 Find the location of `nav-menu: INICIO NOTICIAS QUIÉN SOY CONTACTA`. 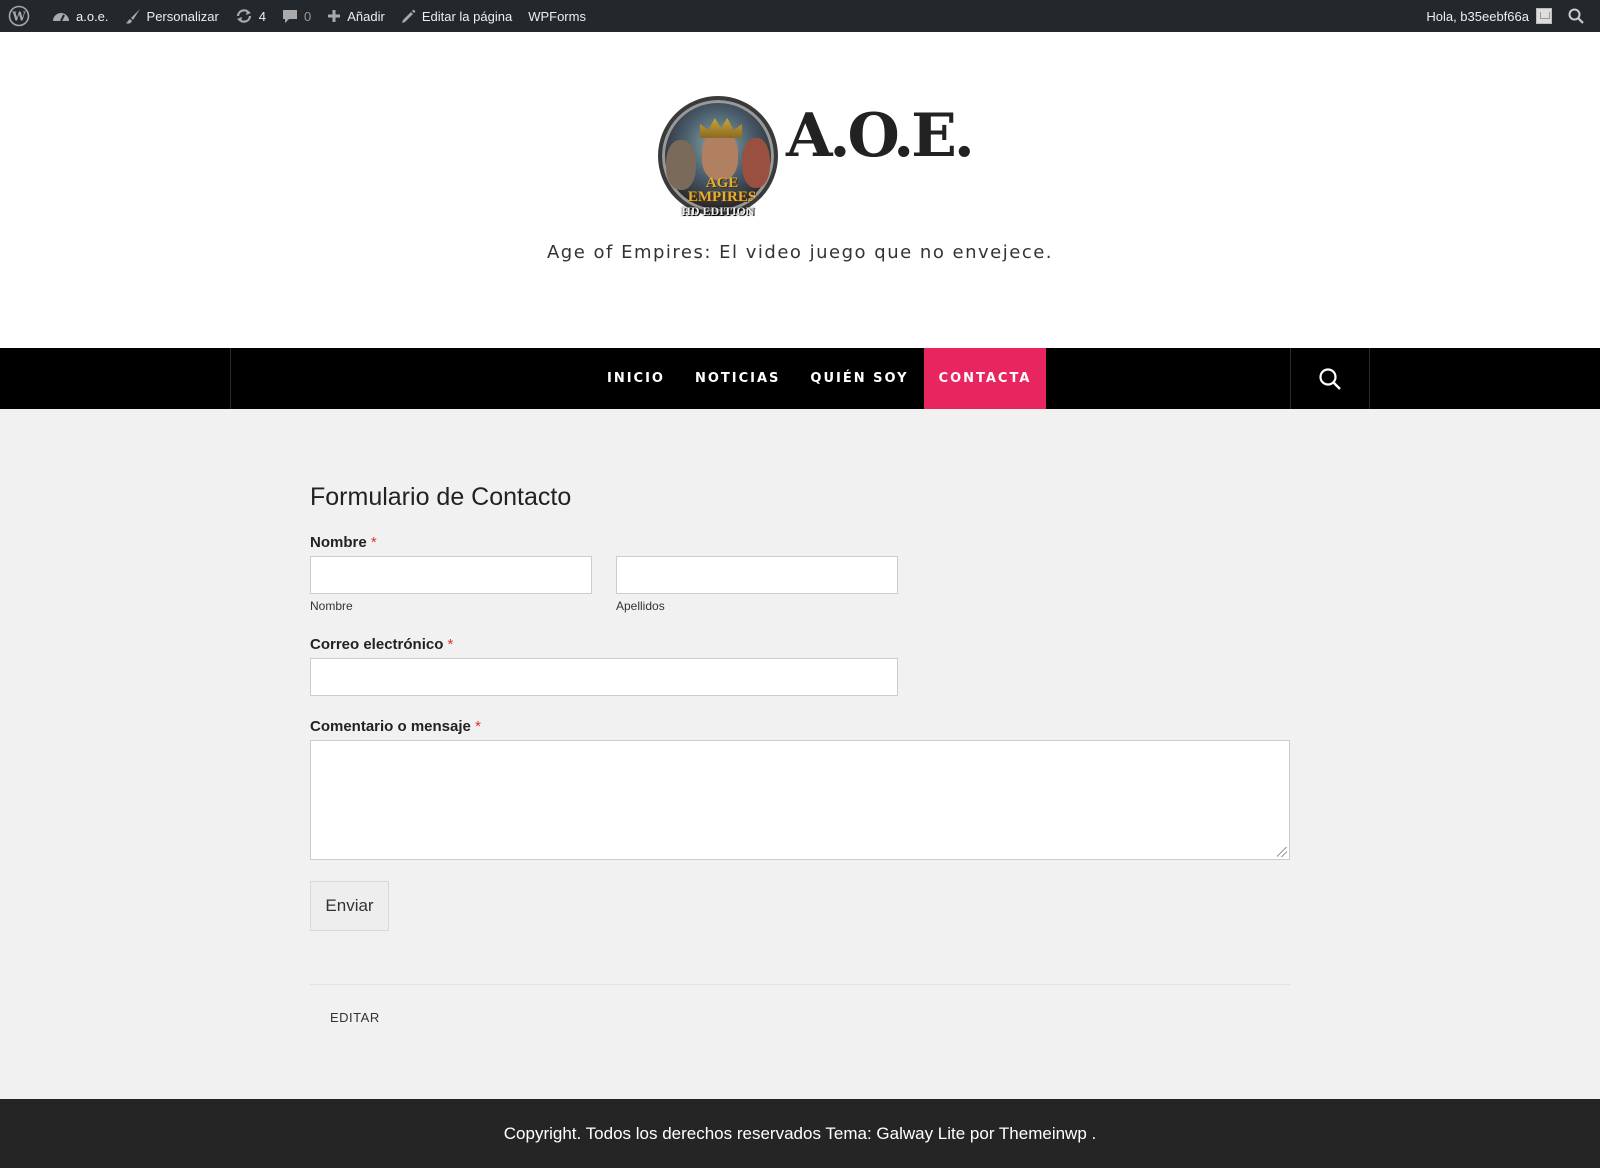

nav-menu: INICIO NOTICIAS QUIÉN SOY CONTACTA is located at coordinates (819, 378).